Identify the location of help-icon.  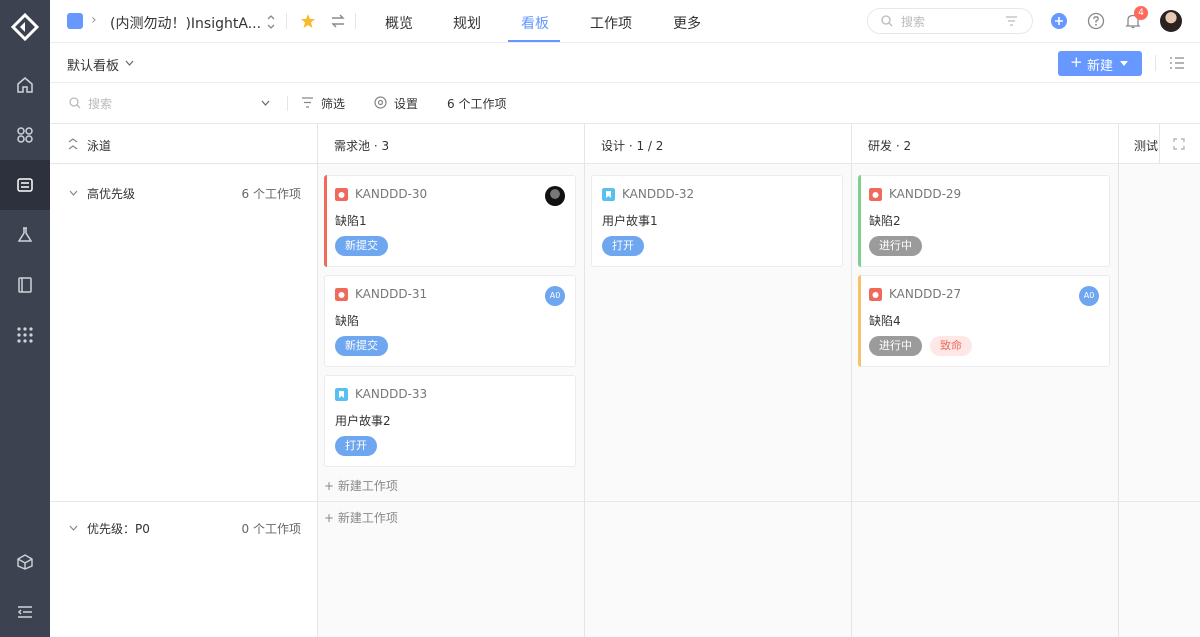
(1096, 21).